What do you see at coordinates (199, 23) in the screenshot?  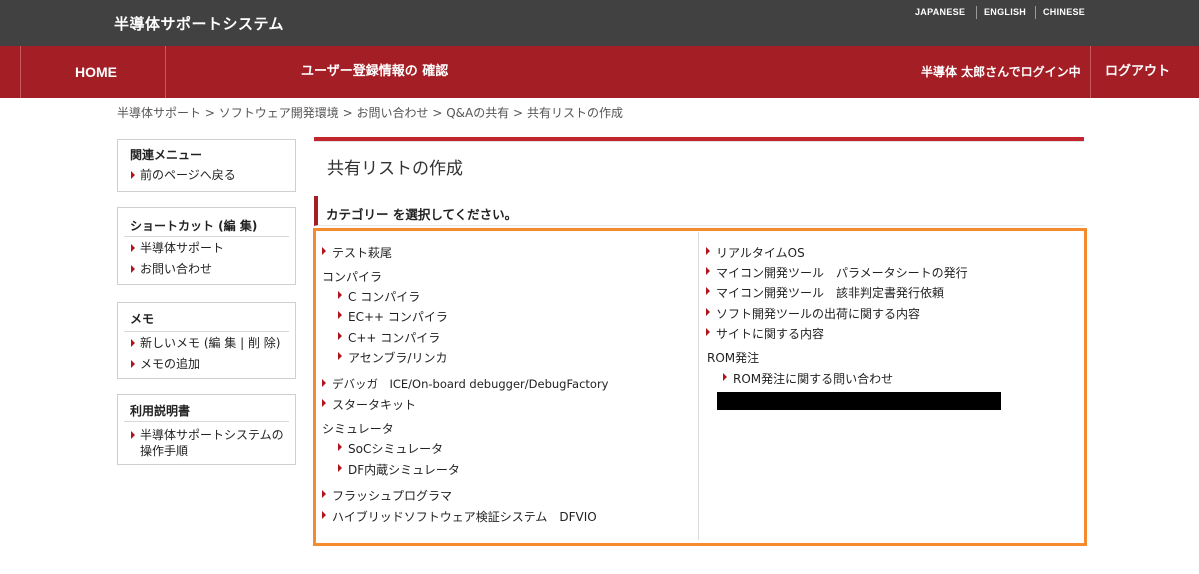 I see `site-title: 半導体サポートシステム` at bounding box center [199, 23].